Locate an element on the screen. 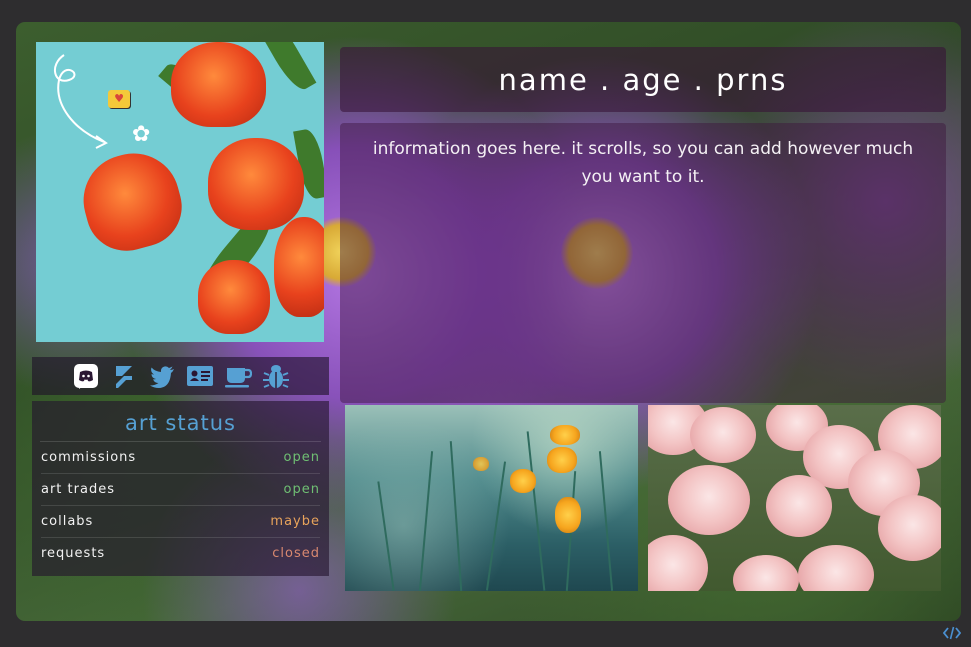 Image resolution: width=971 pixels, height=647 pixels. social-links-bar is located at coordinates (180, 376).